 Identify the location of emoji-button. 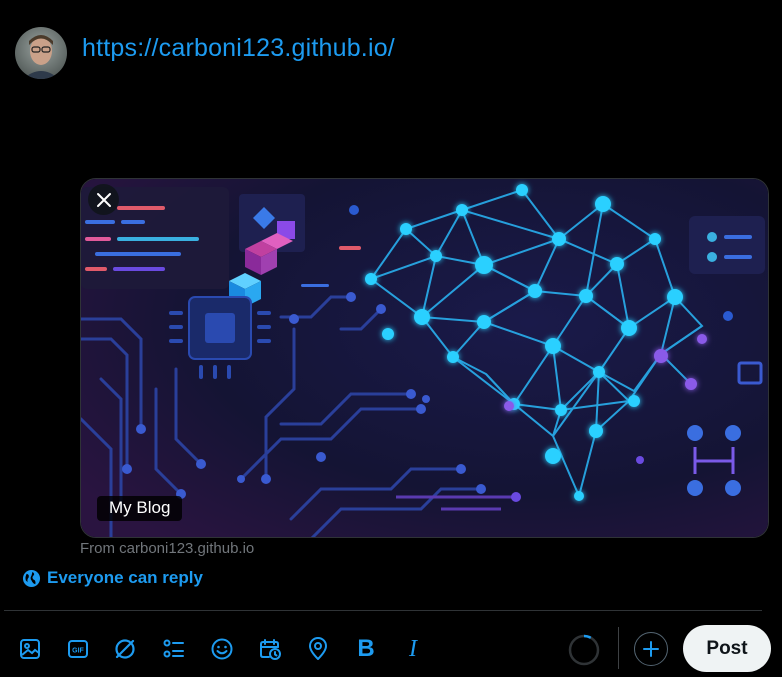
(222, 649).